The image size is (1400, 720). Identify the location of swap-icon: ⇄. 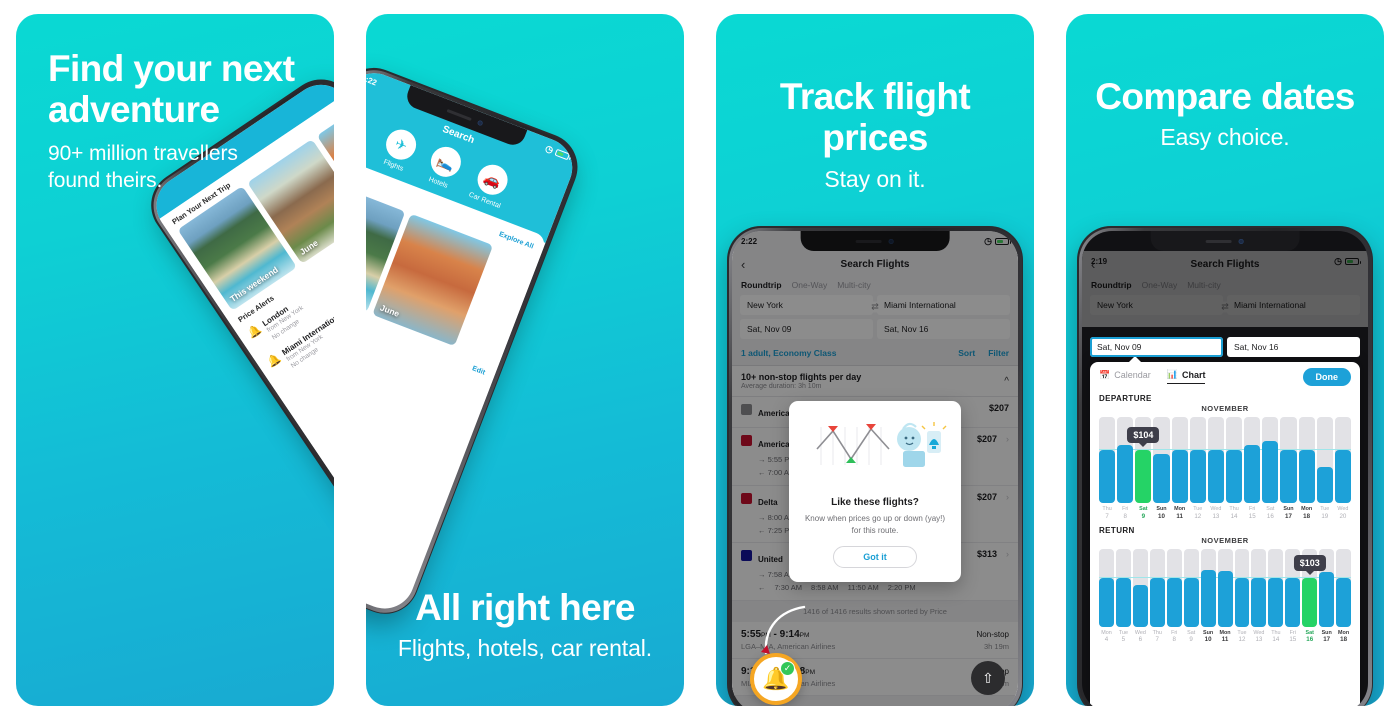
(1225, 307).